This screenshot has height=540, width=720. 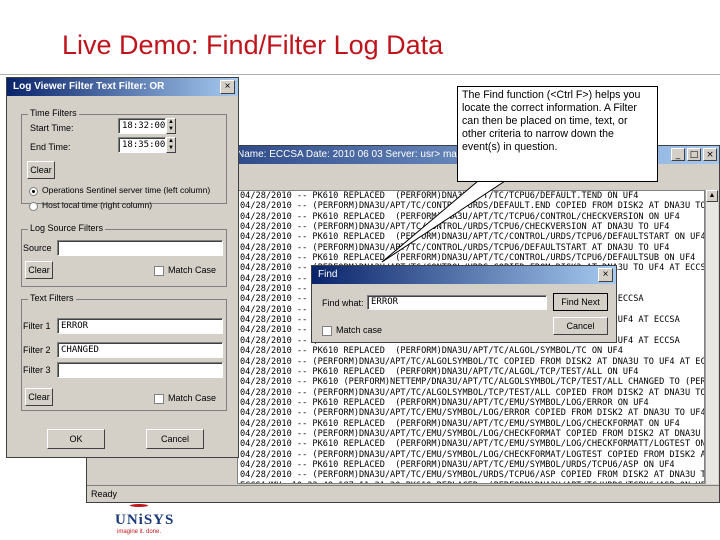 What do you see at coordinates (359, 330) in the screenshot?
I see `find-match-case-label: Match case` at bounding box center [359, 330].